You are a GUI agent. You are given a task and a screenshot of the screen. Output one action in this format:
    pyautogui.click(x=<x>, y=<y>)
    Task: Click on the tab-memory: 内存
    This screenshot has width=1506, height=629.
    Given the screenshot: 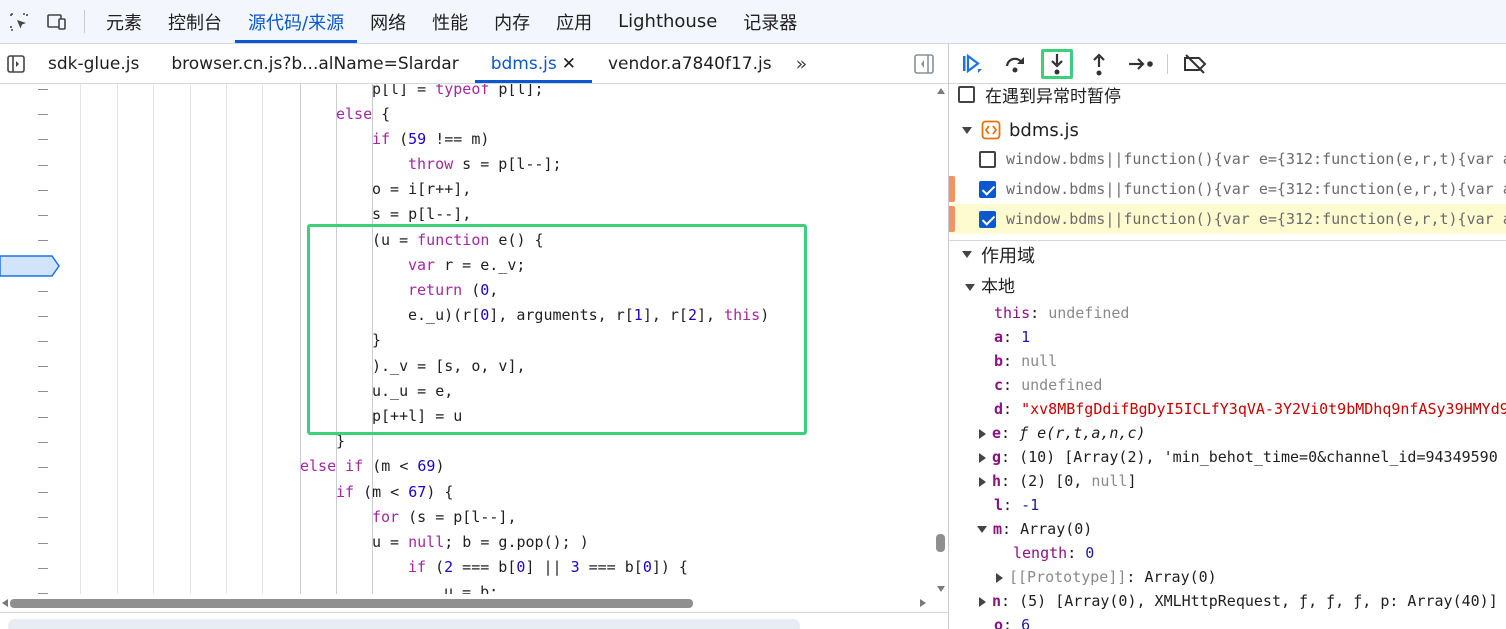 What is the action you would take?
    pyautogui.click(x=512, y=21)
    